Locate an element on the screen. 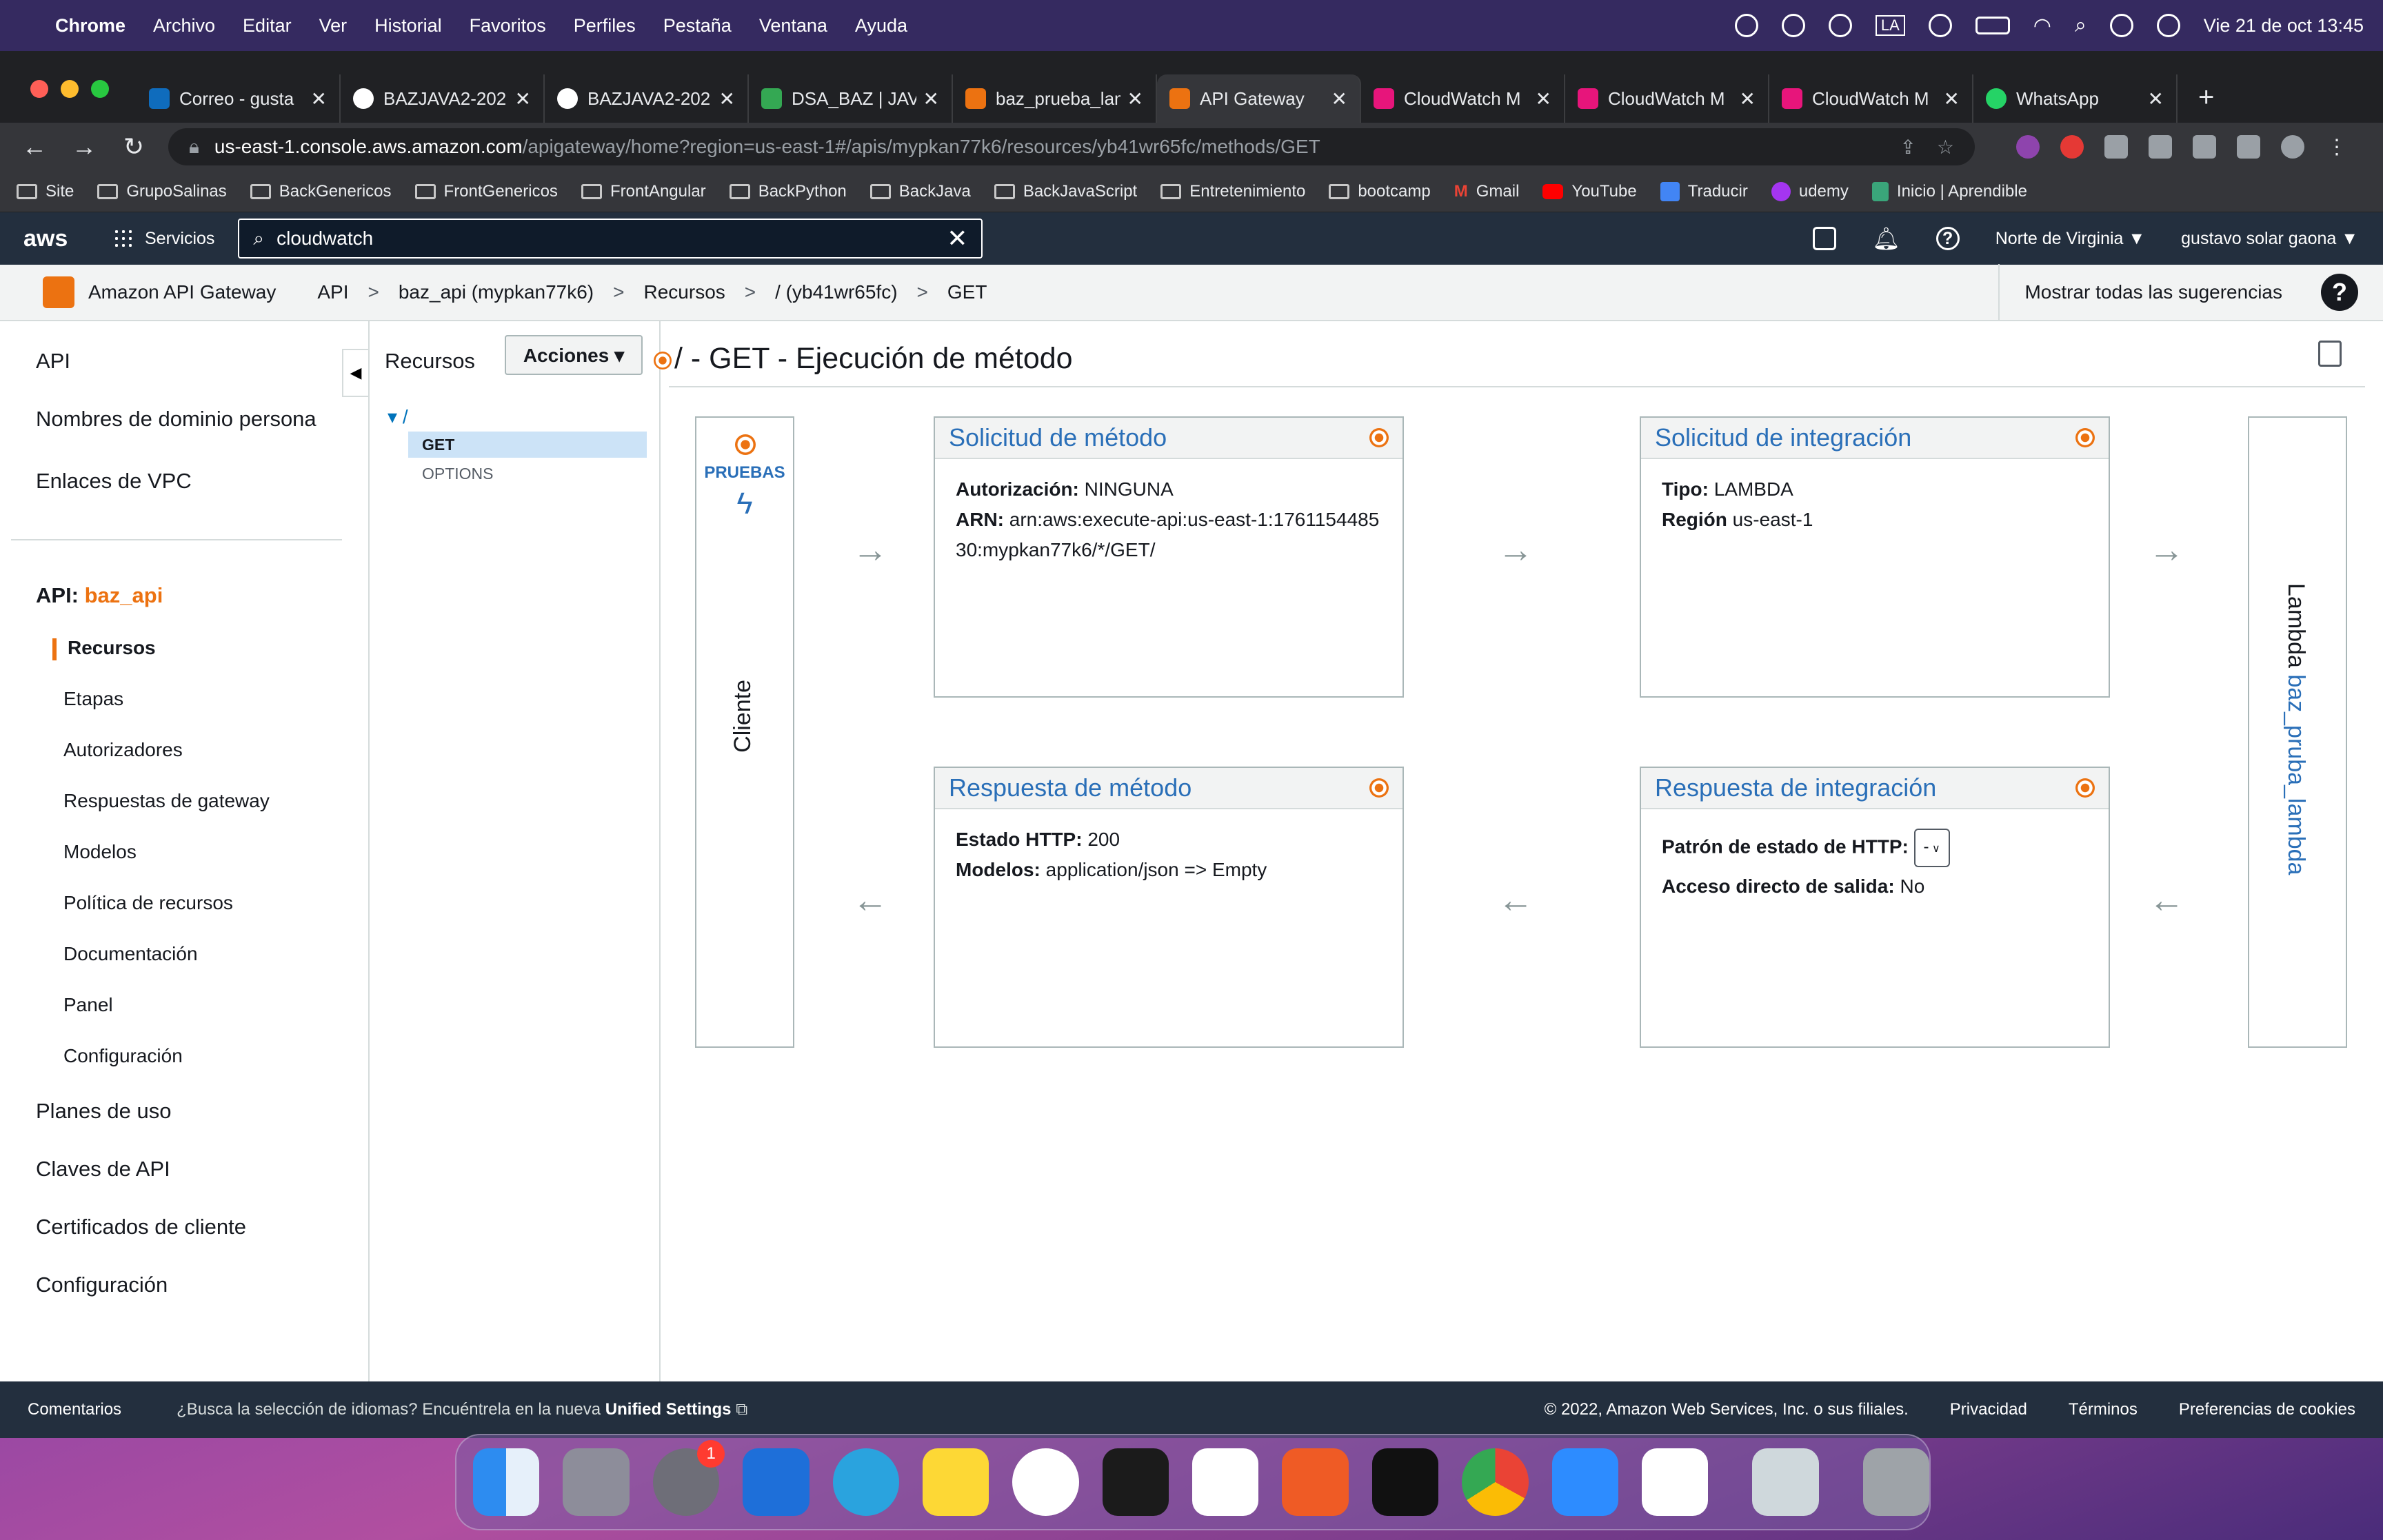 This screenshot has height=1540, width=2383. browser-tab: Correo - gusta ✕ is located at coordinates (239, 99).